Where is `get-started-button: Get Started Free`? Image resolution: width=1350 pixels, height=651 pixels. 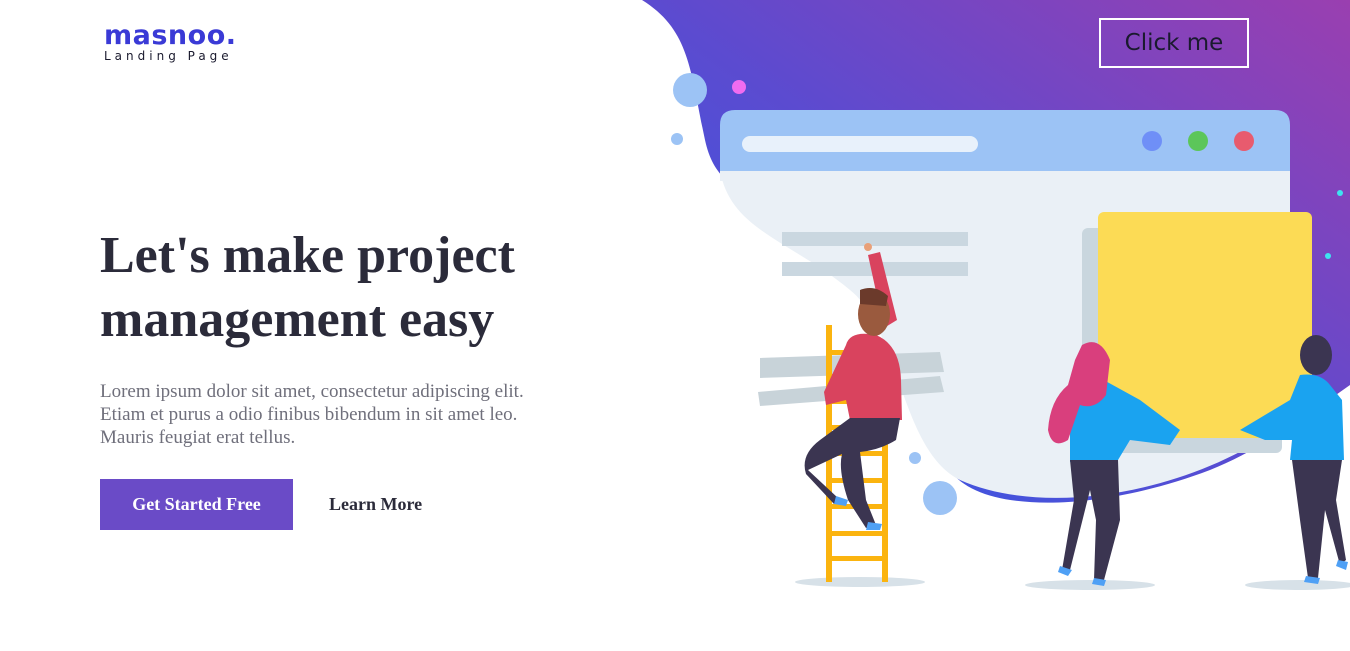 get-started-button: Get Started Free is located at coordinates (196, 504).